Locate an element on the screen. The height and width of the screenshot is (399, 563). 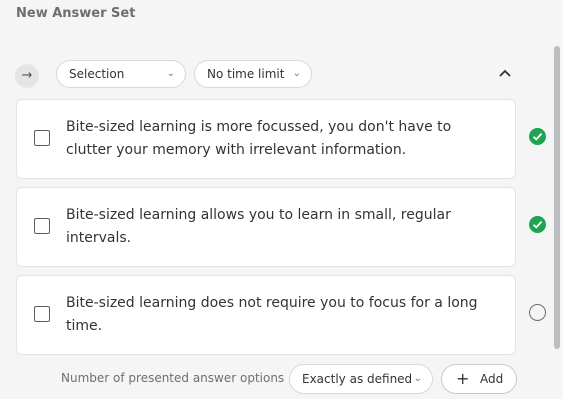
add-answer-button: + Add is located at coordinates (479, 379).